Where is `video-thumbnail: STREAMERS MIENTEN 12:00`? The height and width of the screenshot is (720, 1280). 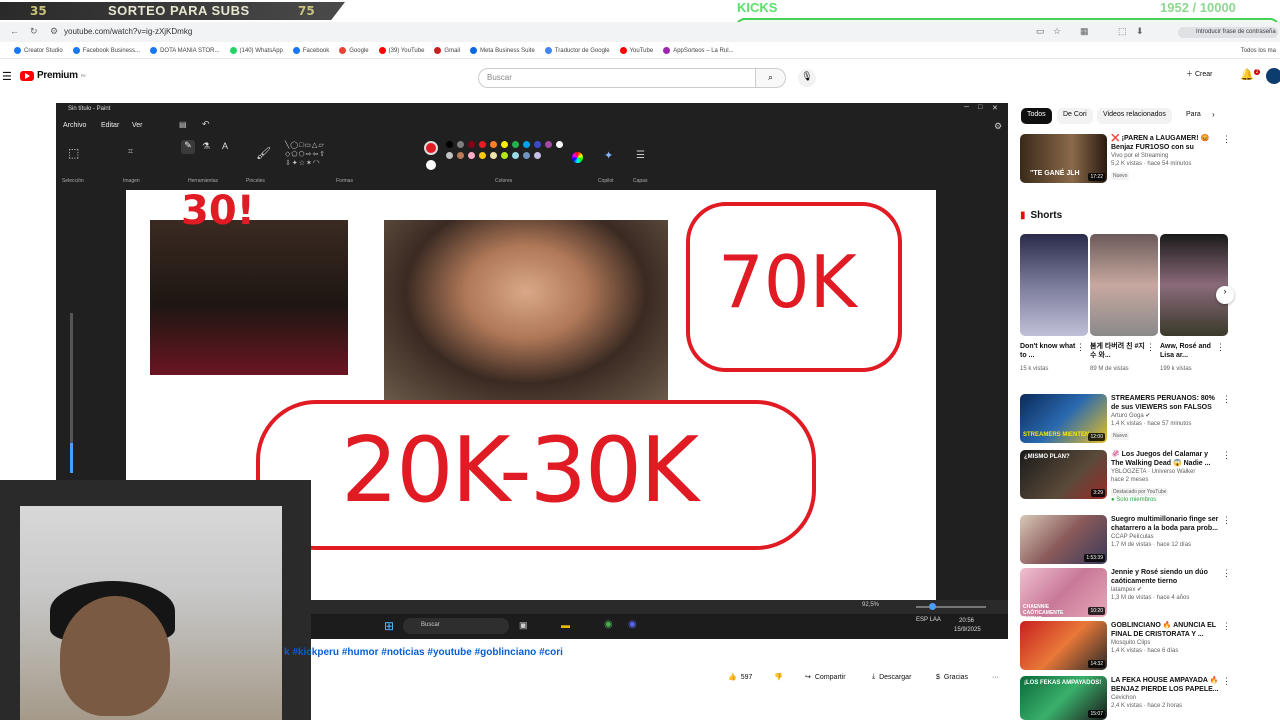
video-thumbnail: STREAMERS MIENTEN 12:00 is located at coordinates (1063, 418).